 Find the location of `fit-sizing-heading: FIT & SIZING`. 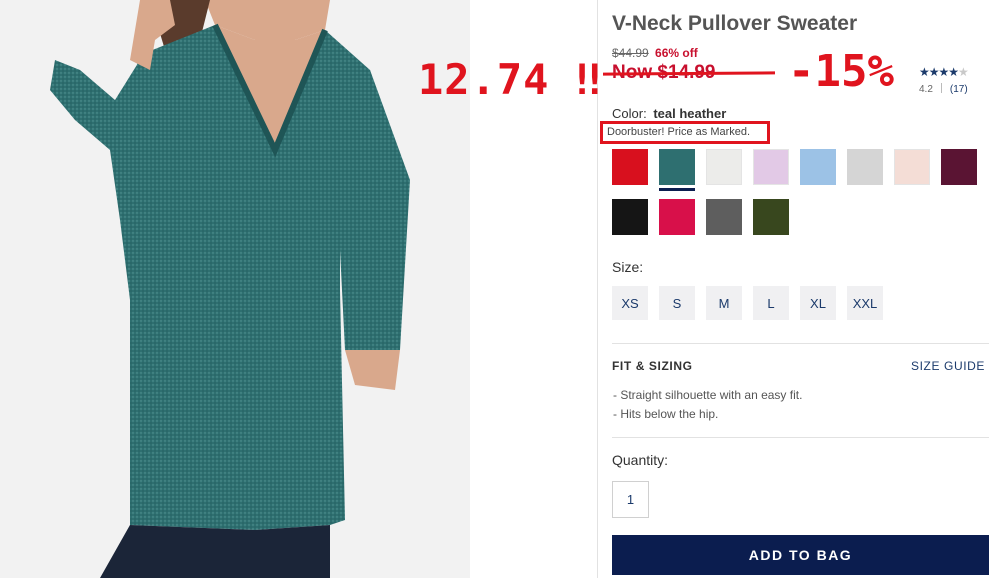

fit-sizing-heading: FIT & SIZING is located at coordinates (652, 366).